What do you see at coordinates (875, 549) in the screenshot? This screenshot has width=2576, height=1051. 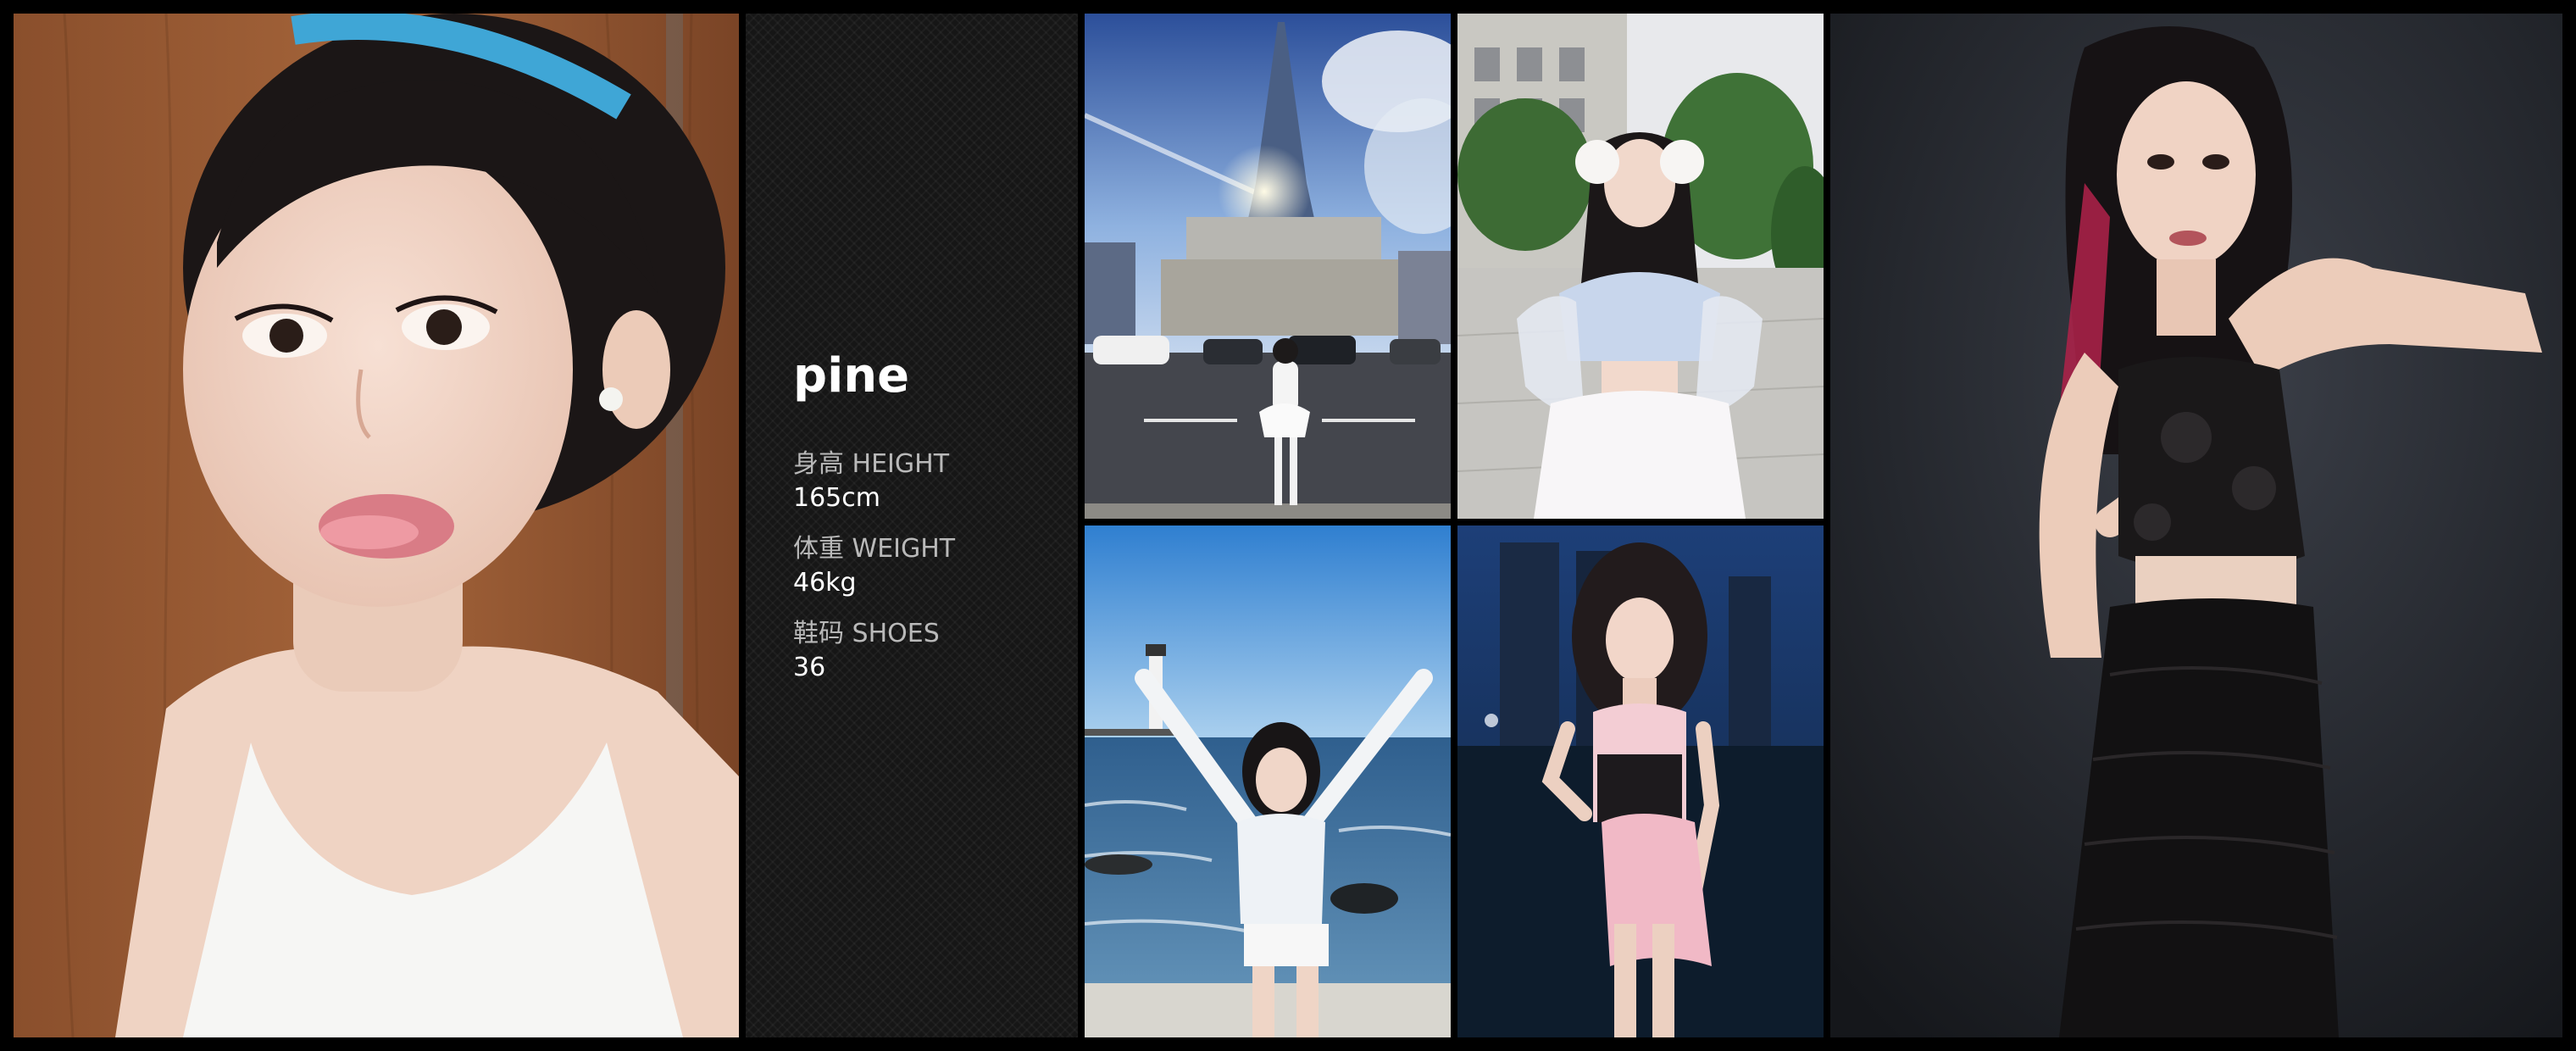 I see `stat-weight-label: 体重 WEIGHT` at bounding box center [875, 549].